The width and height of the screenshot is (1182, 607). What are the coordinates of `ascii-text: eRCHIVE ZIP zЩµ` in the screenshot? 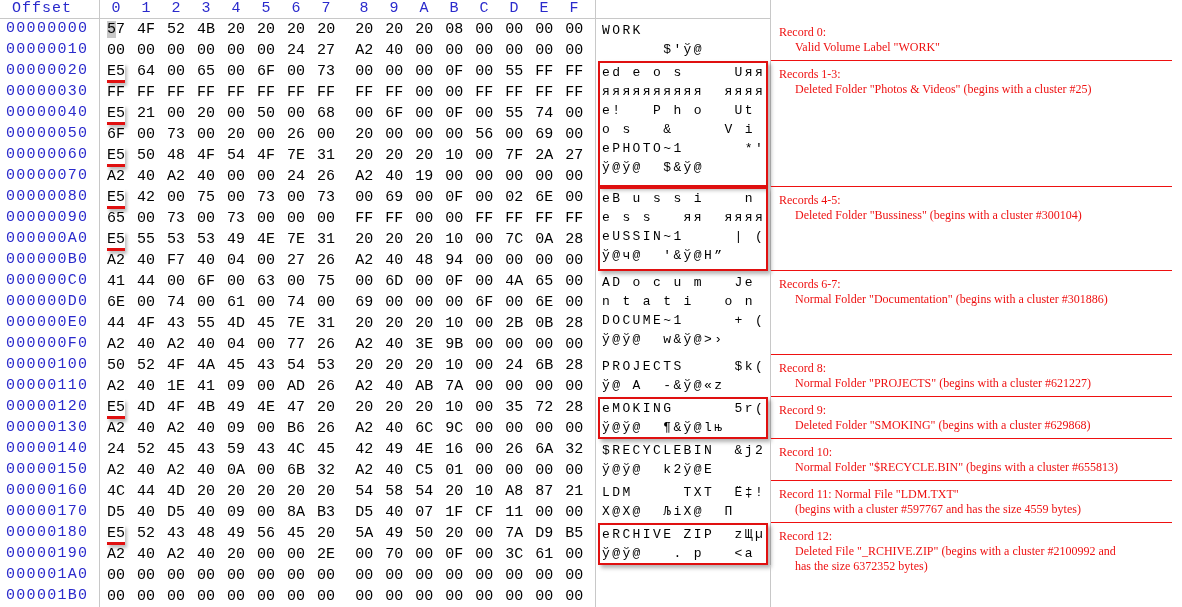 It's located at (684, 534).